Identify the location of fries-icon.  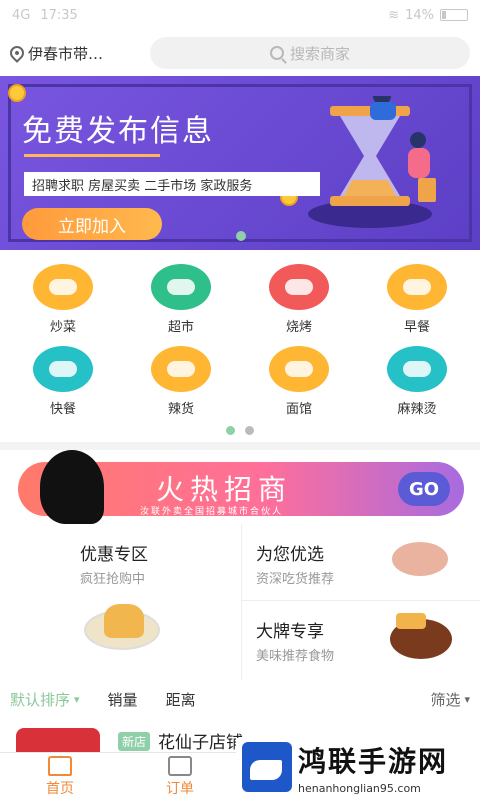
(411, 621).